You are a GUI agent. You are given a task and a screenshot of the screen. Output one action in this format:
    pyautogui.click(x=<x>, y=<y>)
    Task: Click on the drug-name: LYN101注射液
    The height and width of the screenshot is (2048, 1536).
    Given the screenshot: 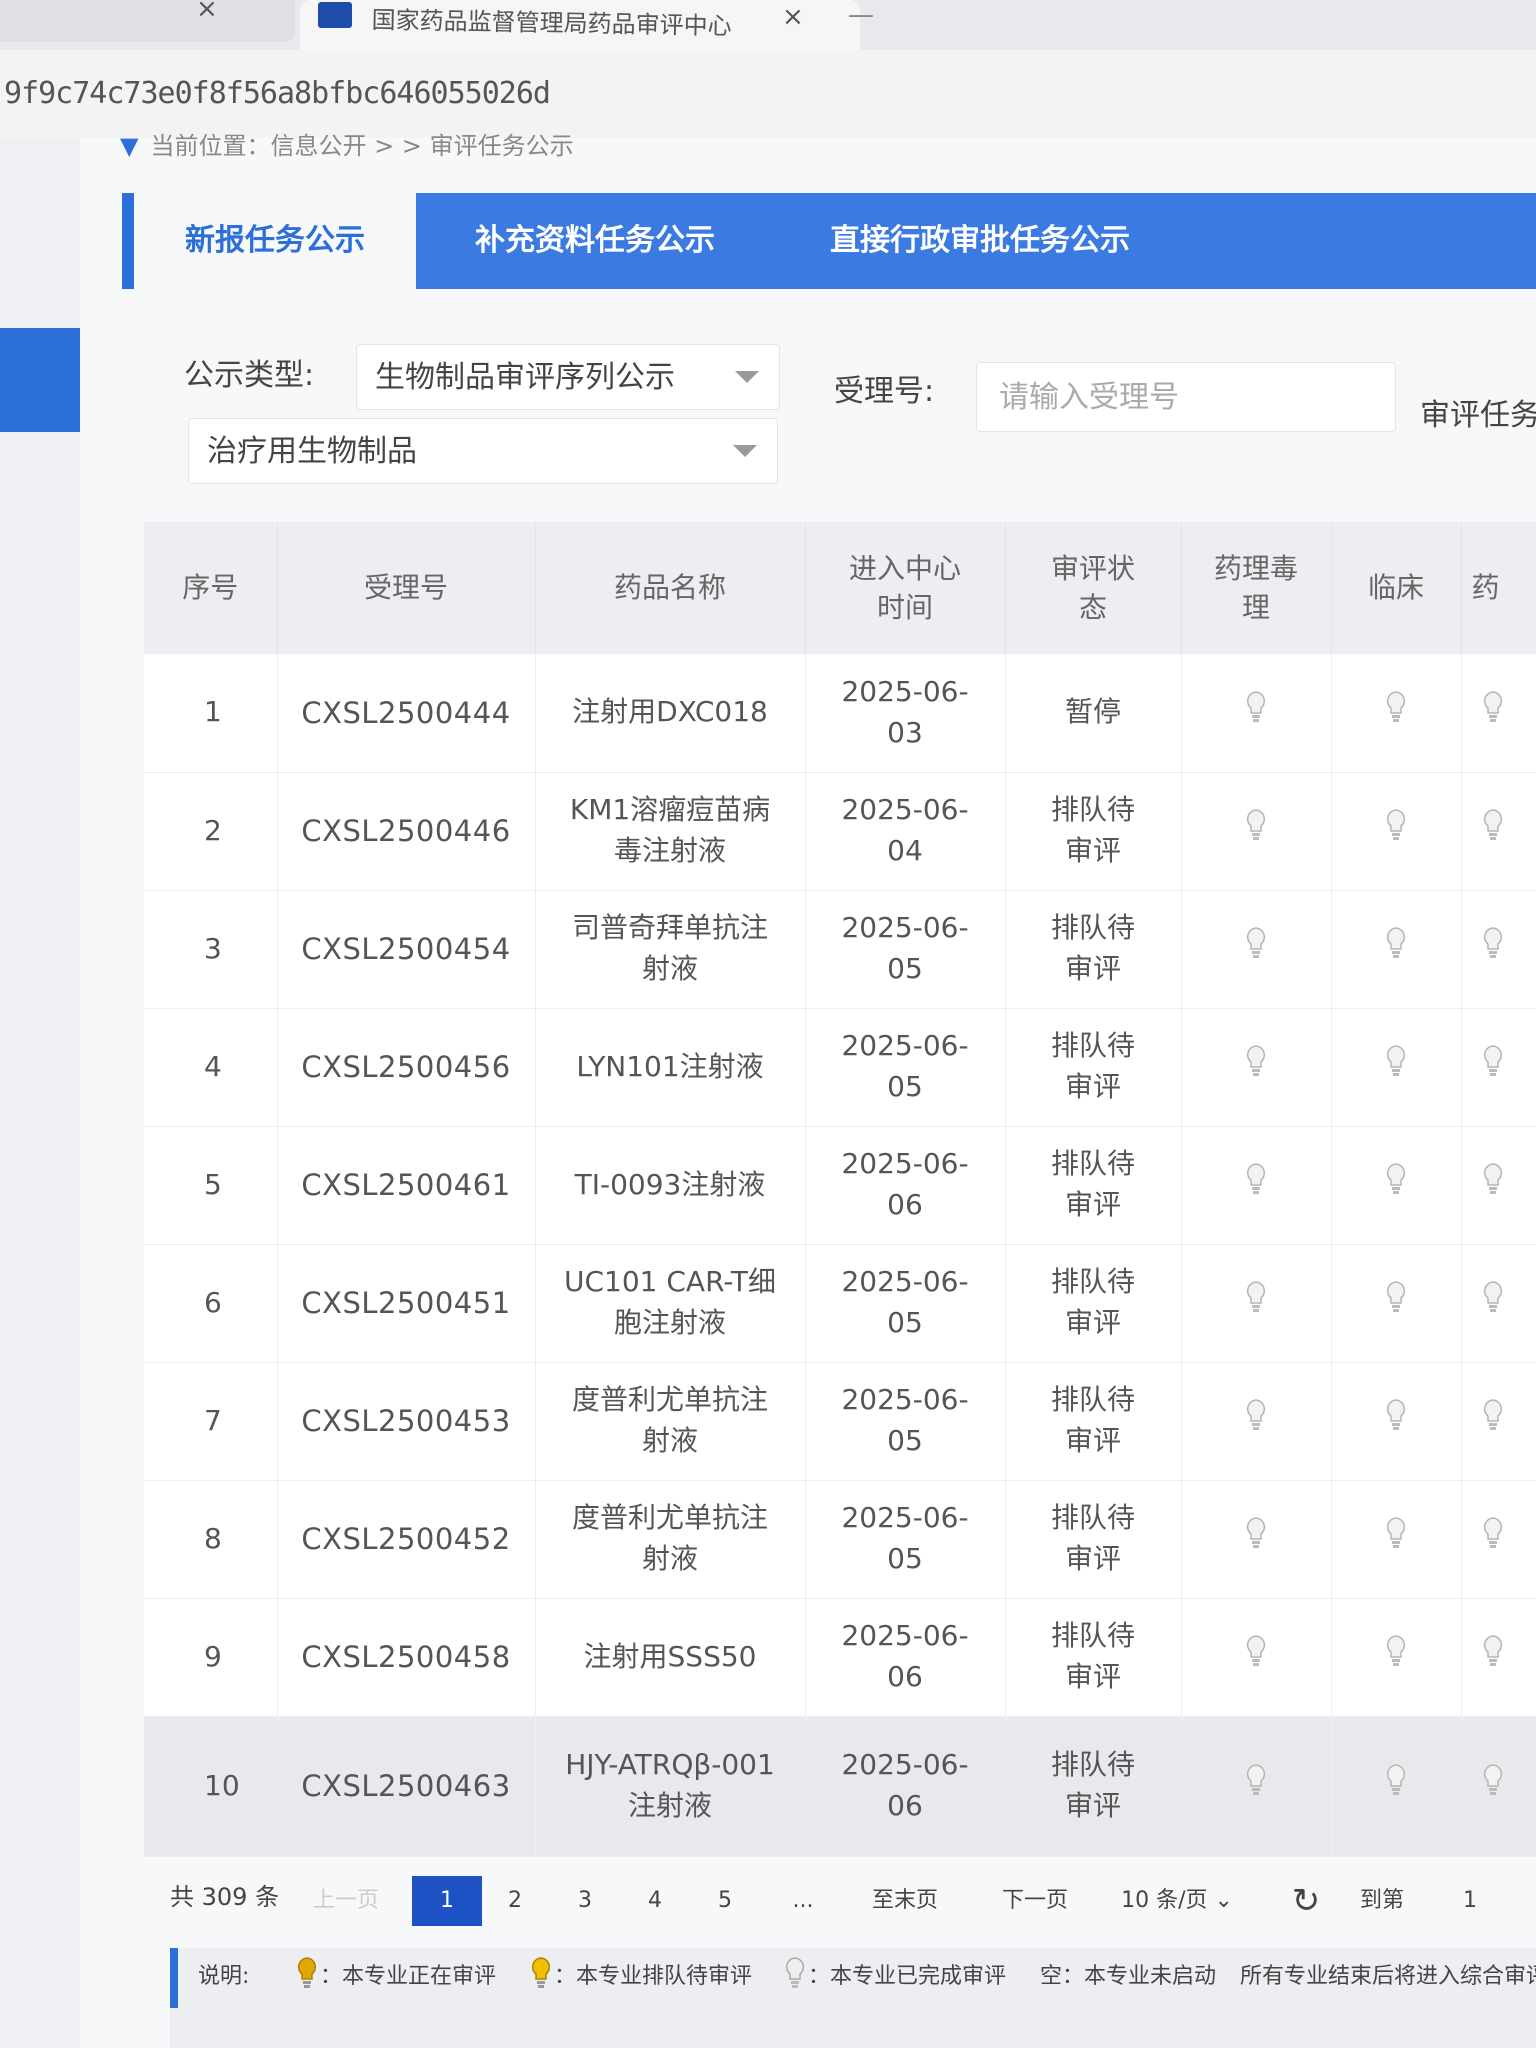 What is the action you would take?
    pyautogui.click(x=670, y=1067)
    